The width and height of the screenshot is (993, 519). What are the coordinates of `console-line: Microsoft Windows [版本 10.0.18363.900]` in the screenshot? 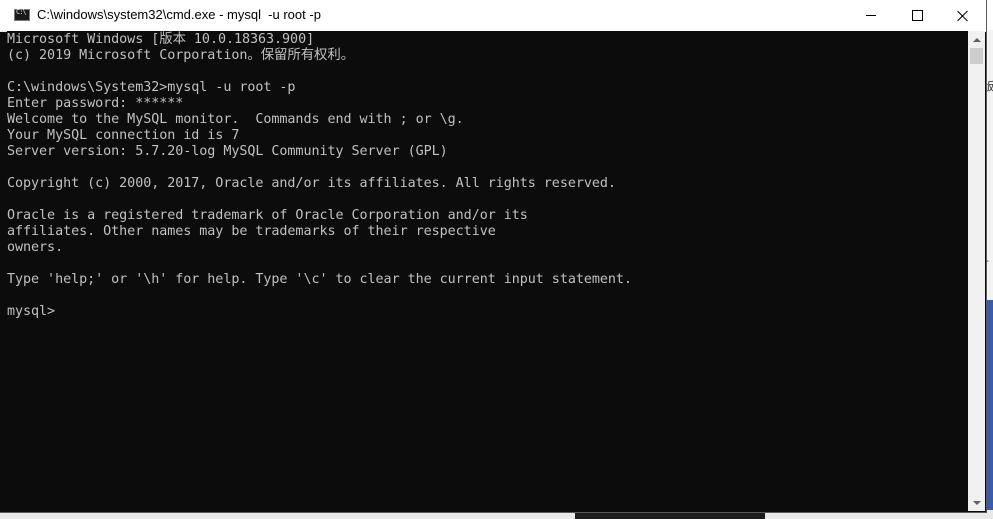 It's located at (161, 39).